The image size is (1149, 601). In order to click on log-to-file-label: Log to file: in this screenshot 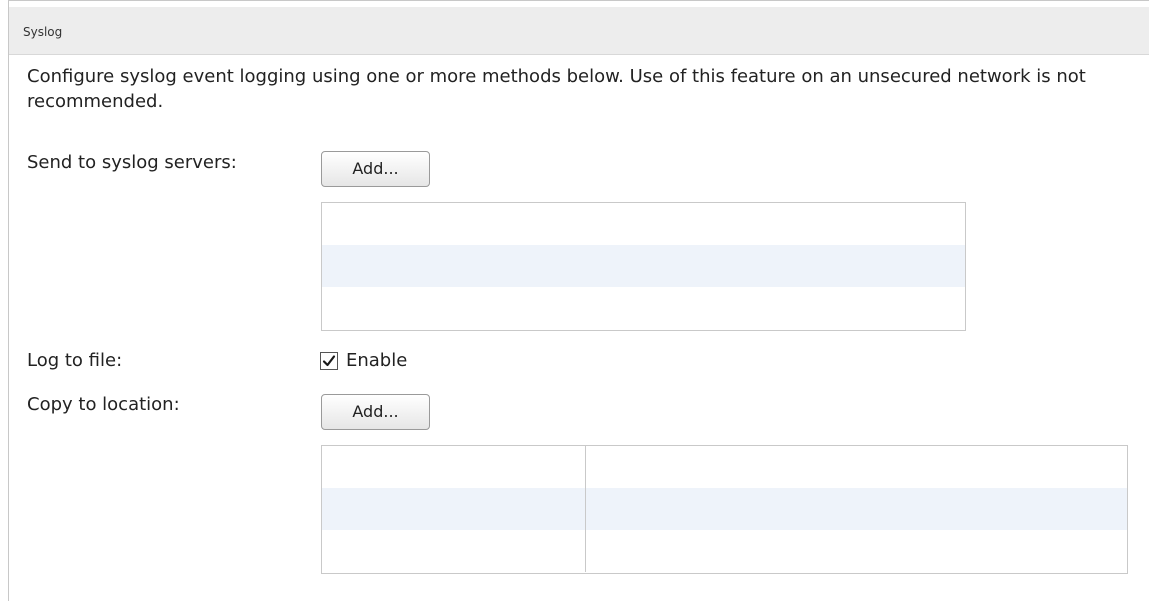, I will do `click(75, 360)`.